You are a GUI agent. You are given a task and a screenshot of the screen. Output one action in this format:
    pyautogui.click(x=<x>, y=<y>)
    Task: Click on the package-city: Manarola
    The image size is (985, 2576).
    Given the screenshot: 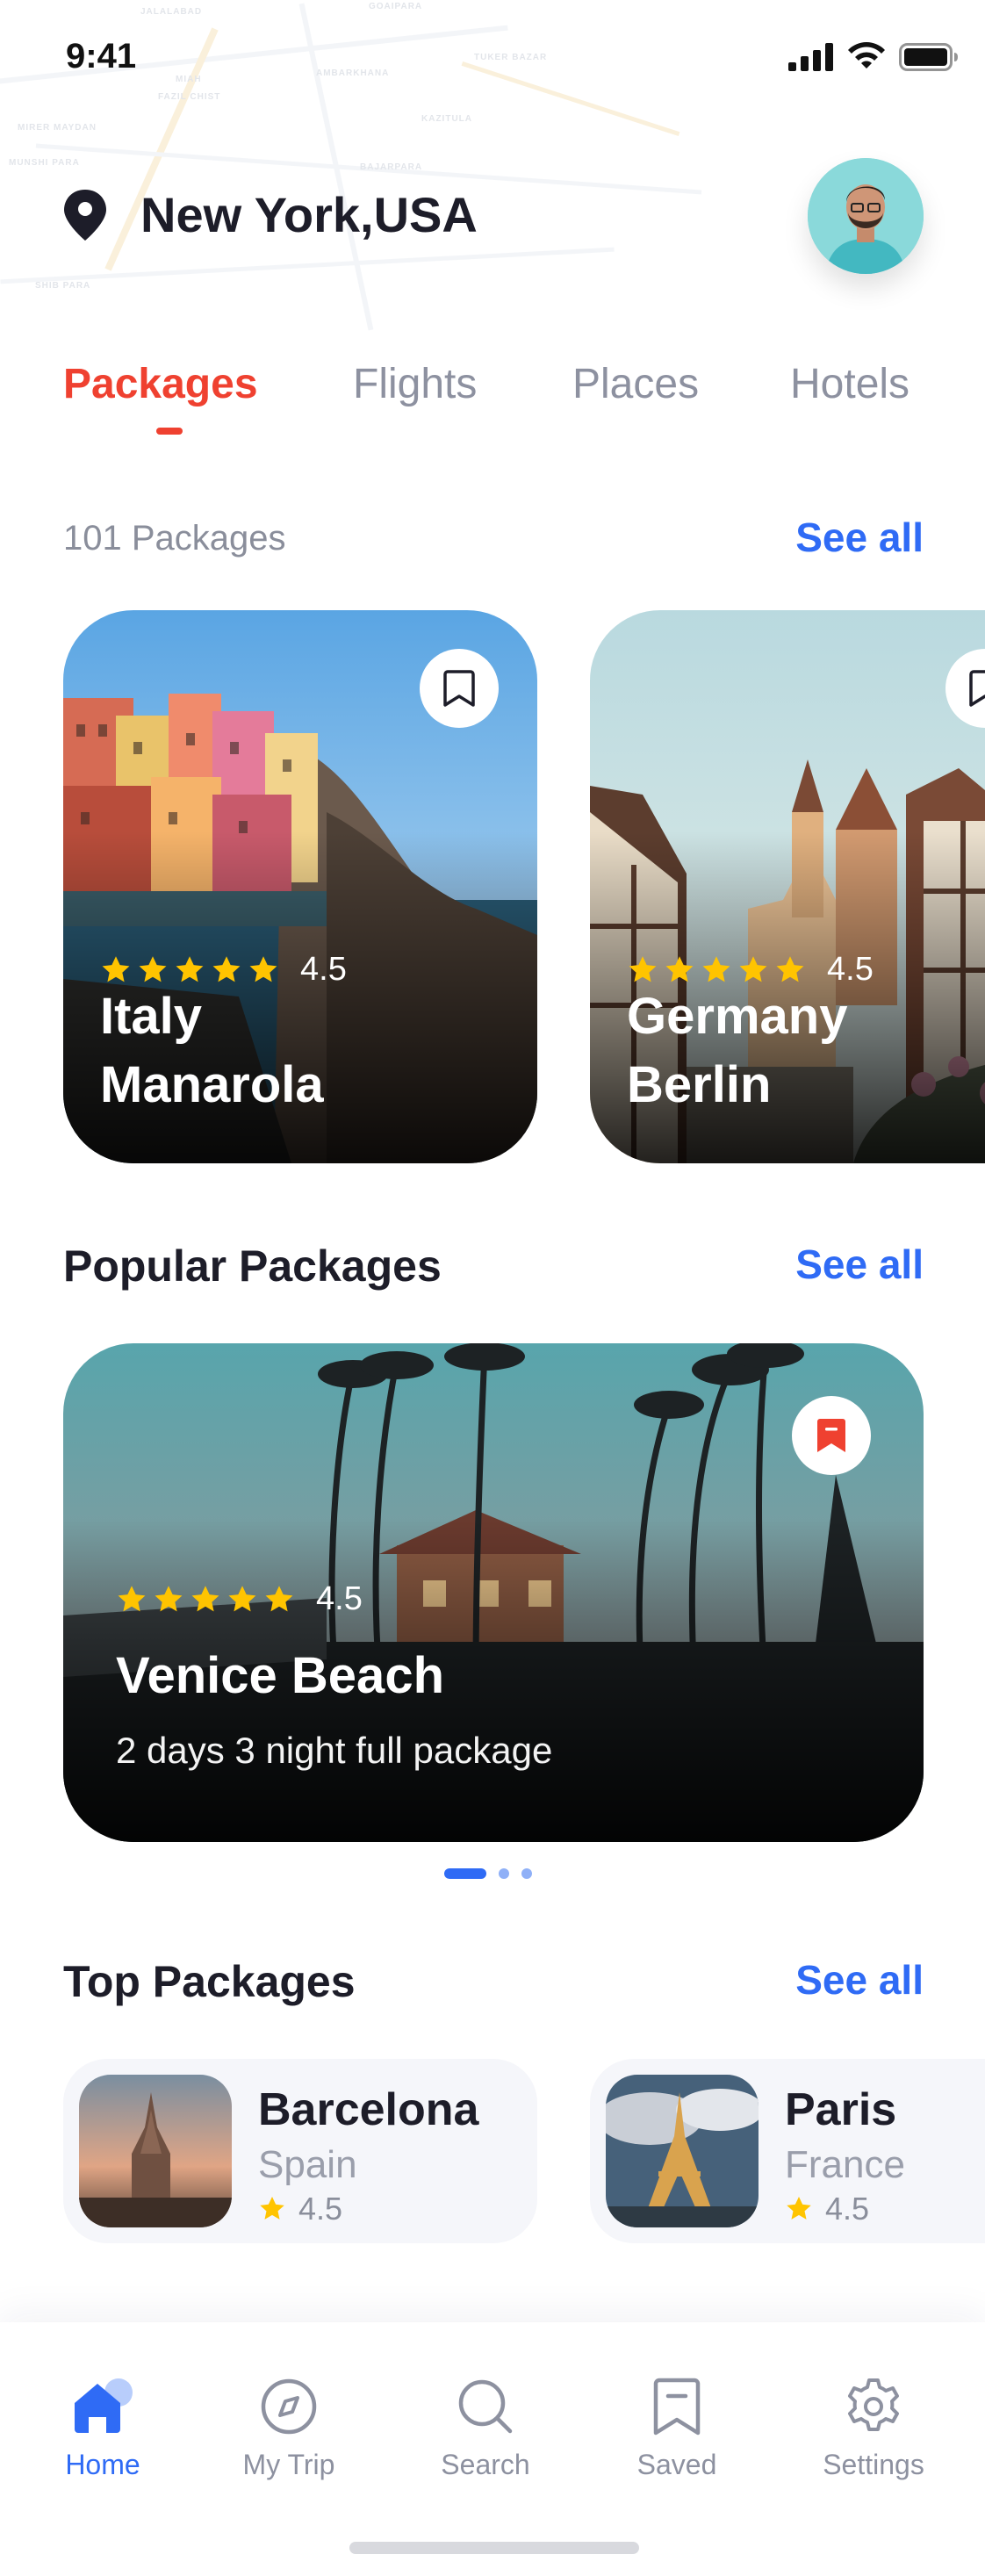 What is the action you would take?
    pyautogui.click(x=212, y=1084)
    